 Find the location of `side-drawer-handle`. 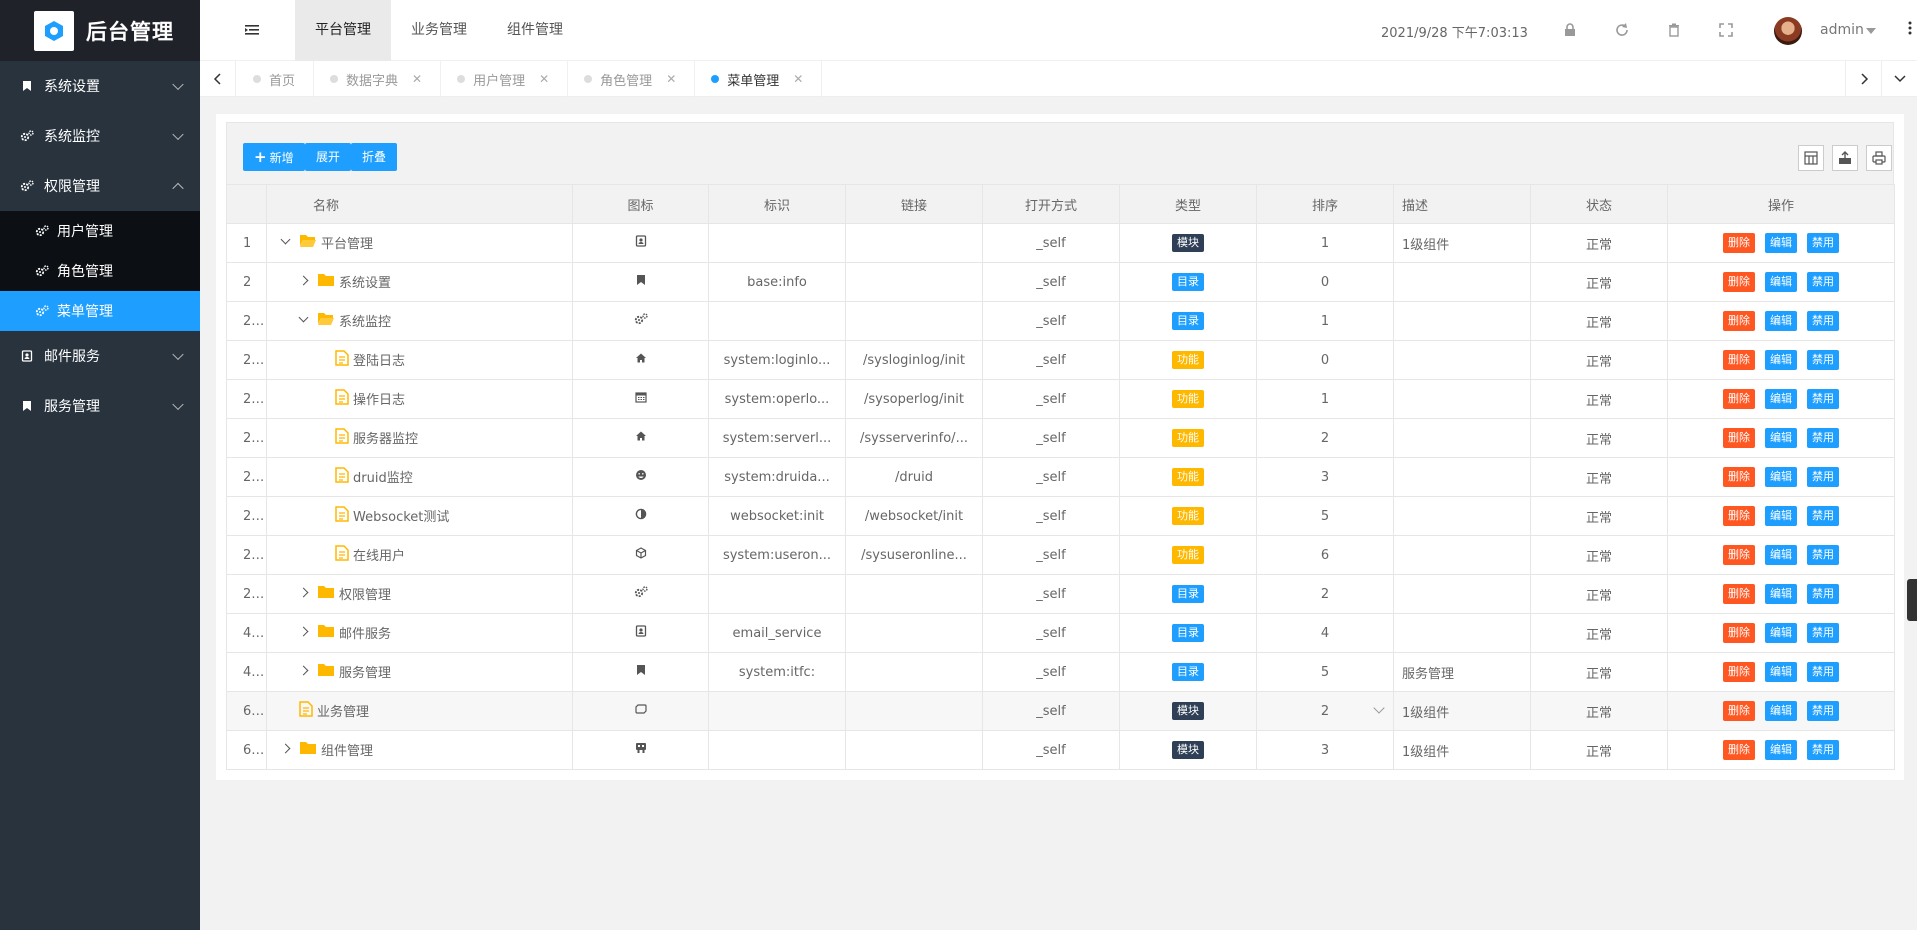

side-drawer-handle is located at coordinates (1912, 600).